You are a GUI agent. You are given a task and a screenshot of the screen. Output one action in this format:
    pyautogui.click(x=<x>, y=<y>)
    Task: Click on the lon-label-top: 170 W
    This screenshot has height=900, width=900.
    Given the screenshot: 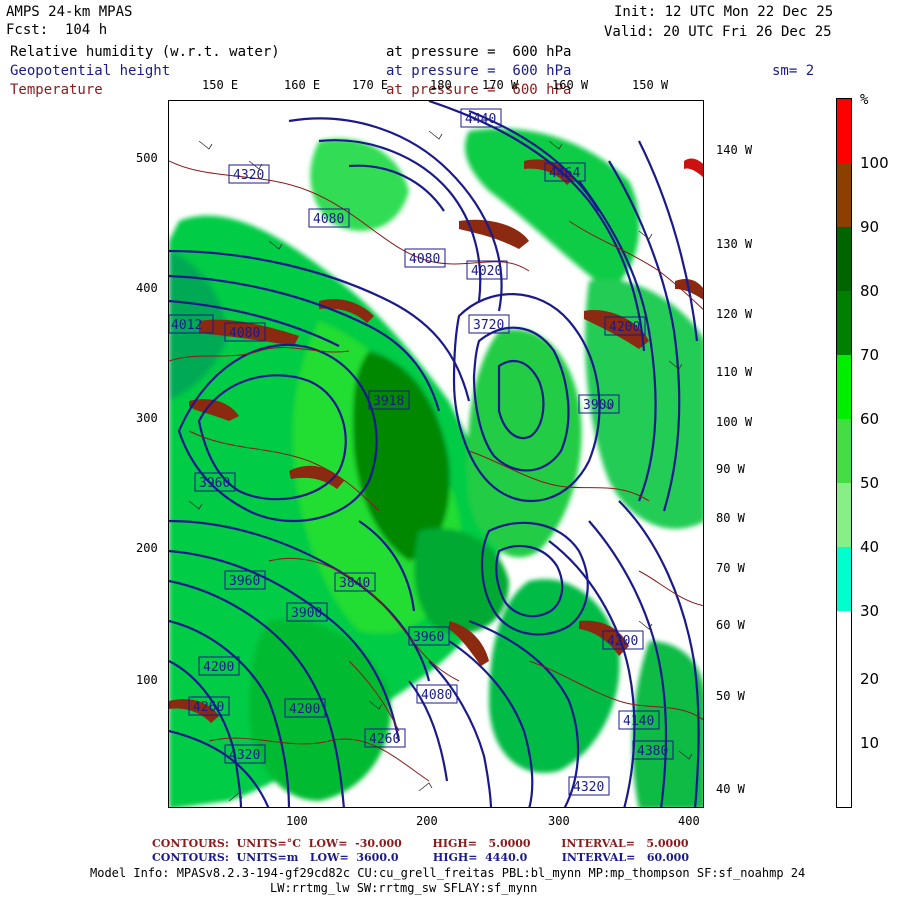 What is the action you would take?
    pyautogui.click(x=500, y=85)
    